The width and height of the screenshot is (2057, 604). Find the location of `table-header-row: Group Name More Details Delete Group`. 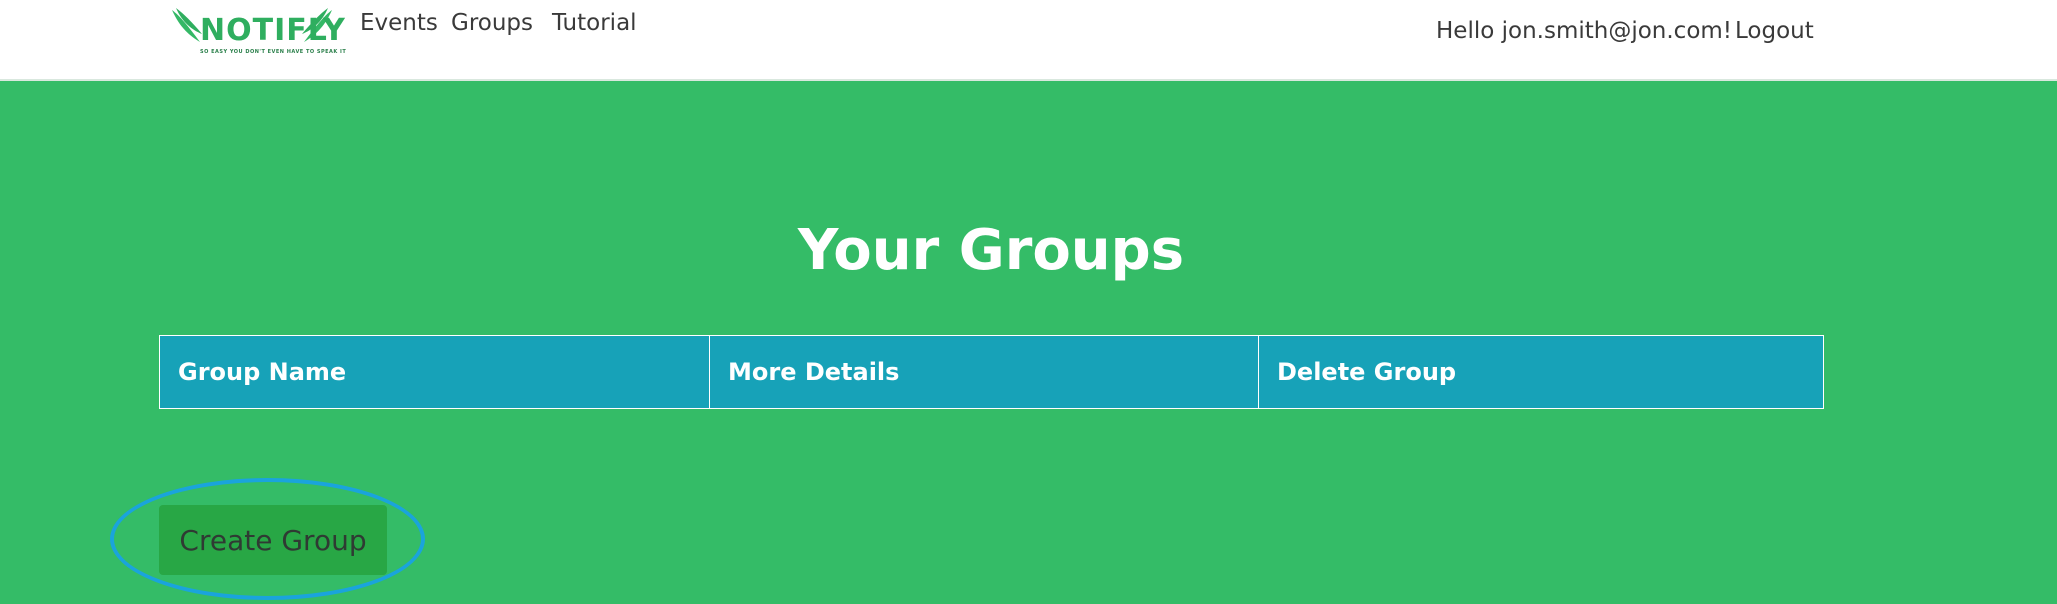

table-header-row: Group Name More Details Delete Group is located at coordinates (991, 372).